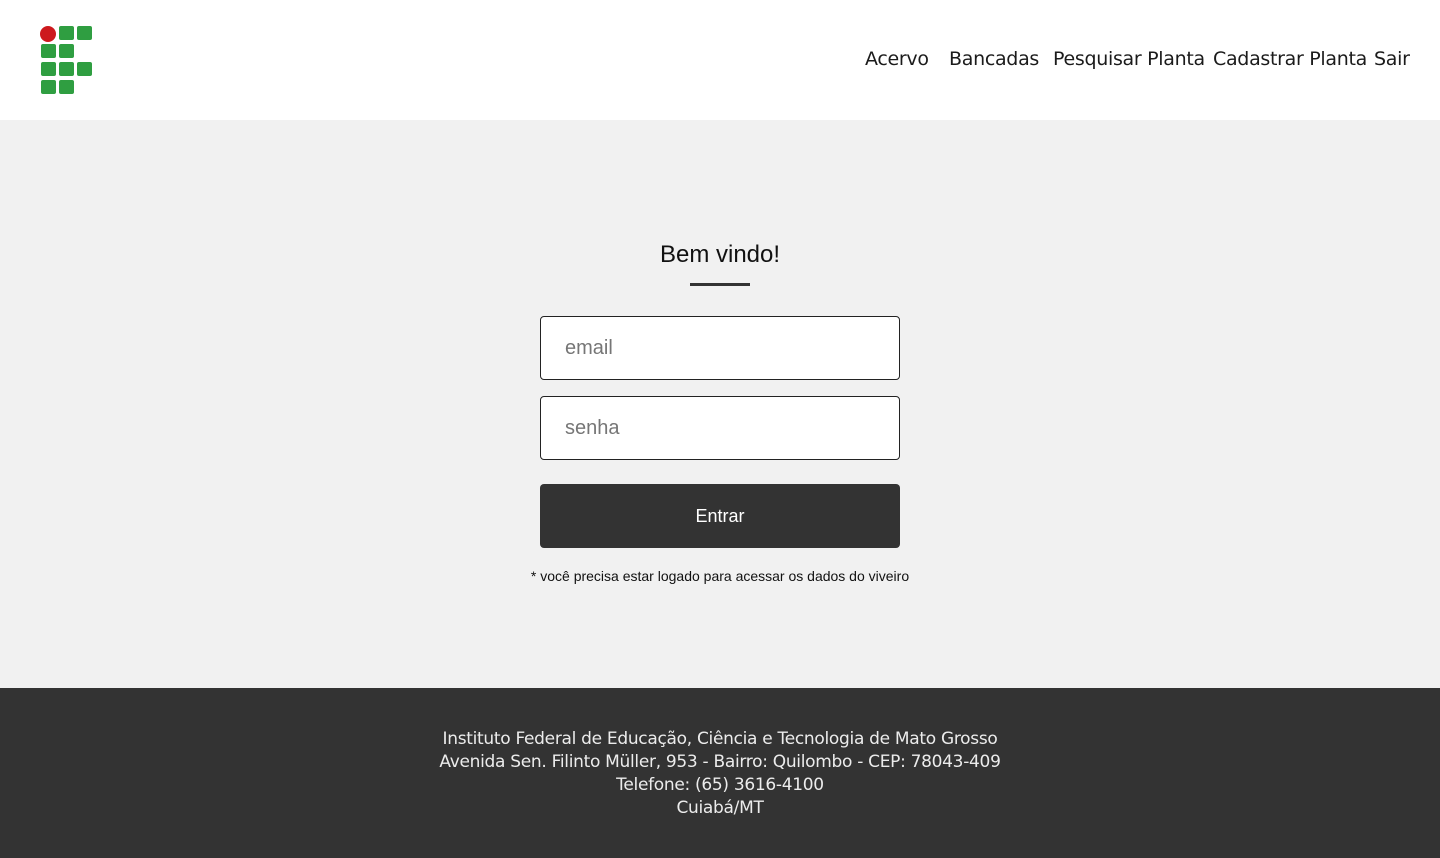  I want to click on password-field, so click(720, 428).